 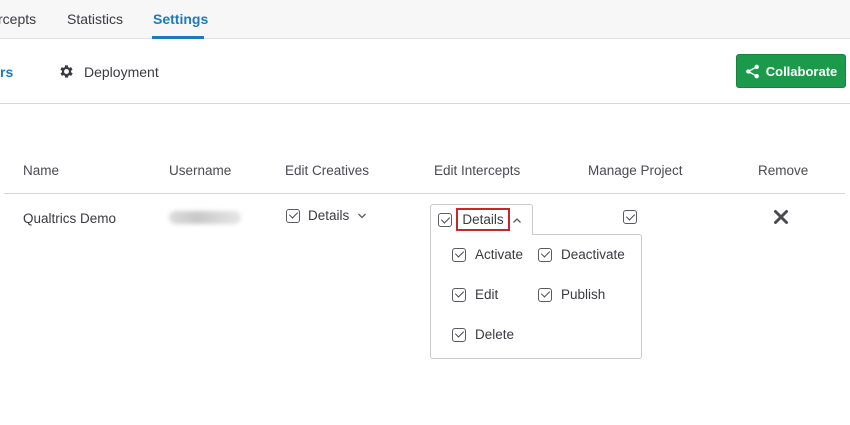 I want to click on collaborate-label: Collaborate, so click(x=801, y=71).